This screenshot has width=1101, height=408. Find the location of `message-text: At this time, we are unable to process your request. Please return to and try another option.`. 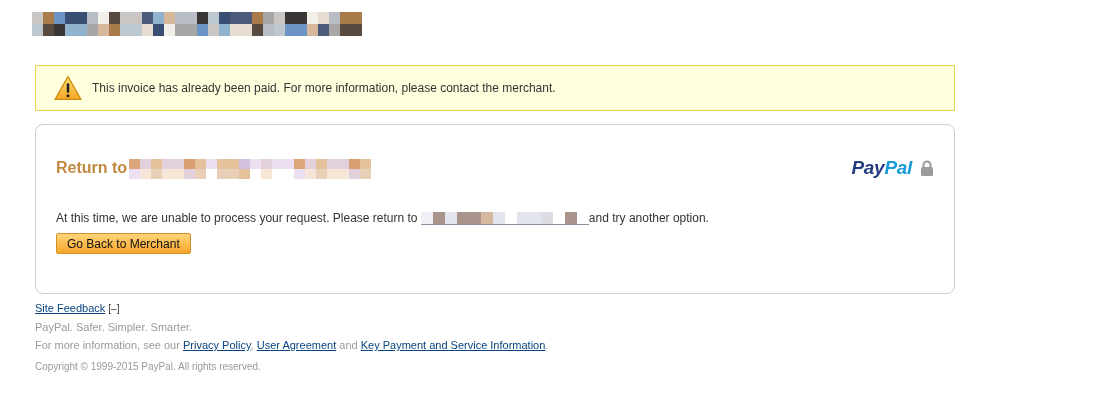

message-text: At this time, we are unable to process your request. Please return to and try another option. is located at coordinates (383, 218).